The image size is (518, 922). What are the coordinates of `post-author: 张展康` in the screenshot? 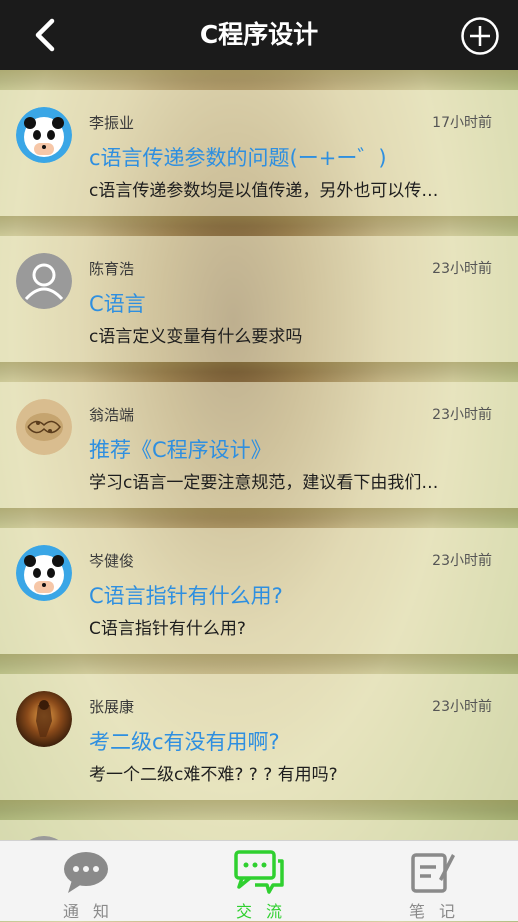 It's located at (112, 707).